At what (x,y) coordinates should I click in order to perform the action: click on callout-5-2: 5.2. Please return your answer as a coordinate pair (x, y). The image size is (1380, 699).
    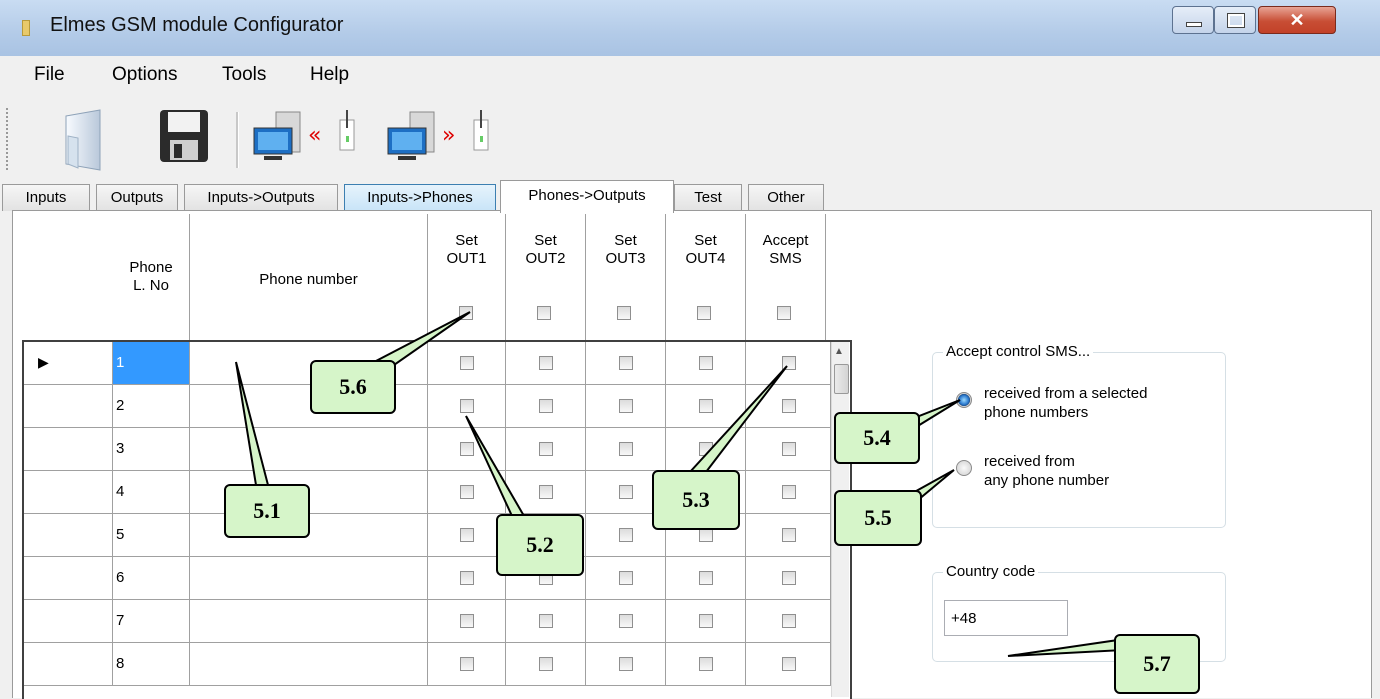
    Looking at the image, I should click on (540, 545).